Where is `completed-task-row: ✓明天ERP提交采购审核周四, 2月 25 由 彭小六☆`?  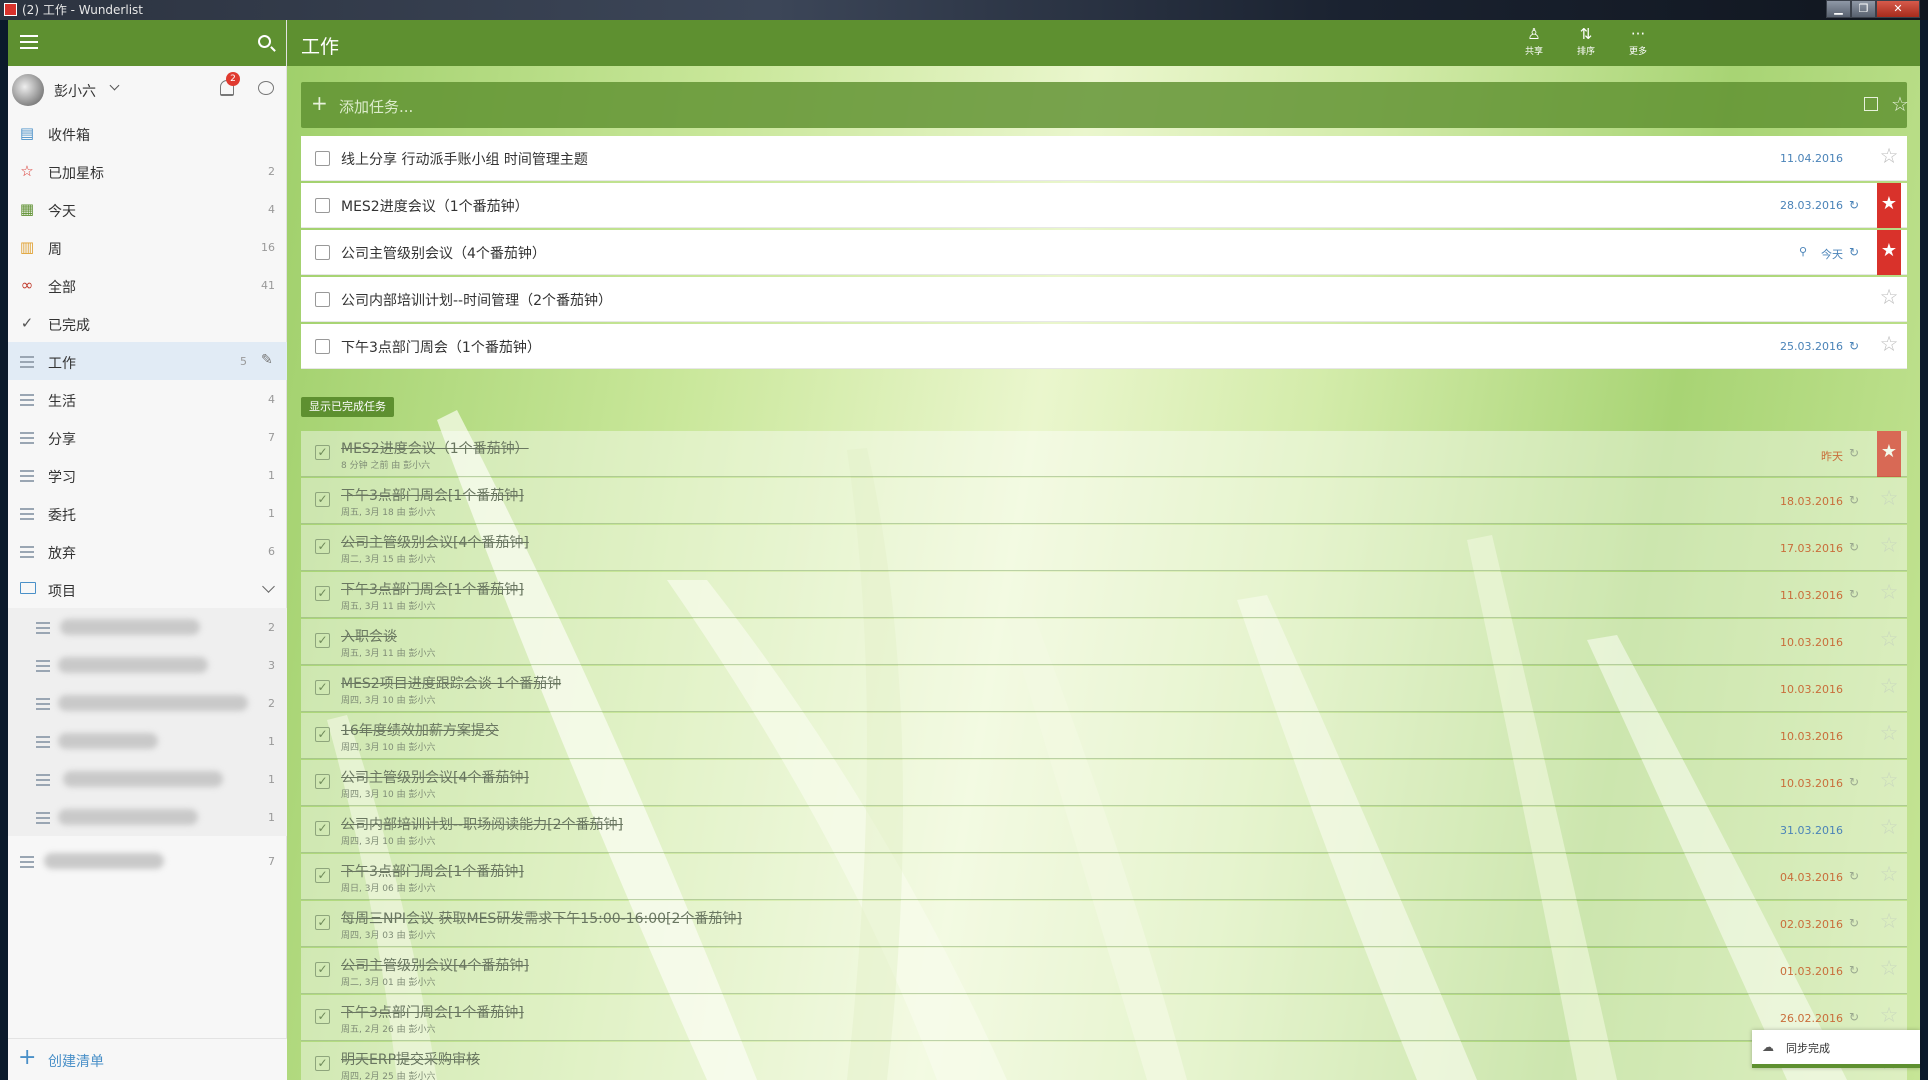
completed-task-row: ✓明天ERP提交采购审核周四, 2月 25 由 彭小六☆ is located at coordinates (1104, 1061).